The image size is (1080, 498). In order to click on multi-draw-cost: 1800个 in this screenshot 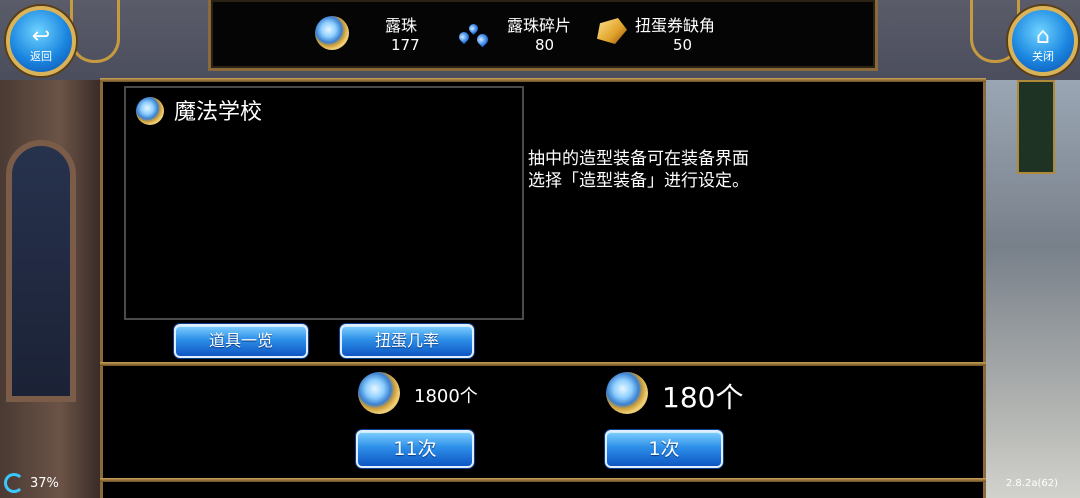, I will do `click(446, 396)`.